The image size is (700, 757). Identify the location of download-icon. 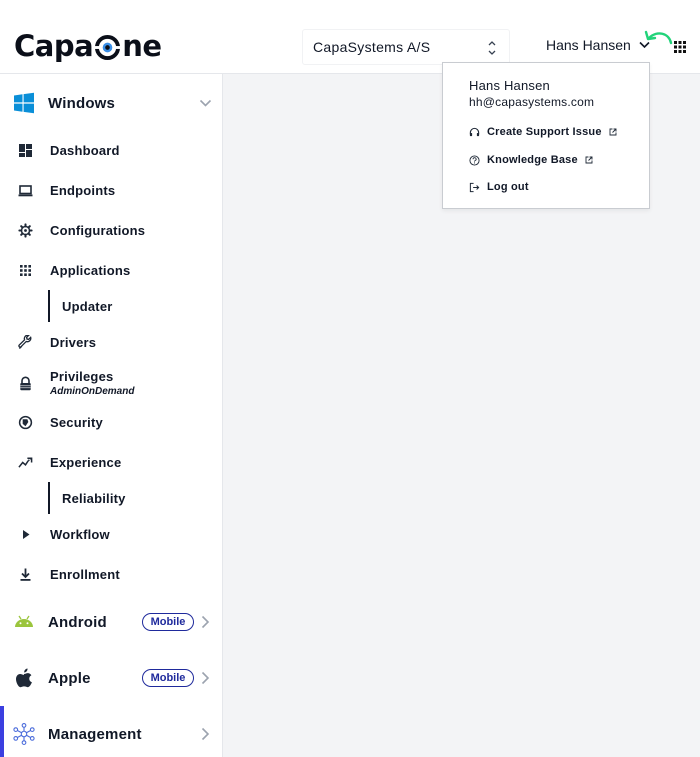
(25, 574).